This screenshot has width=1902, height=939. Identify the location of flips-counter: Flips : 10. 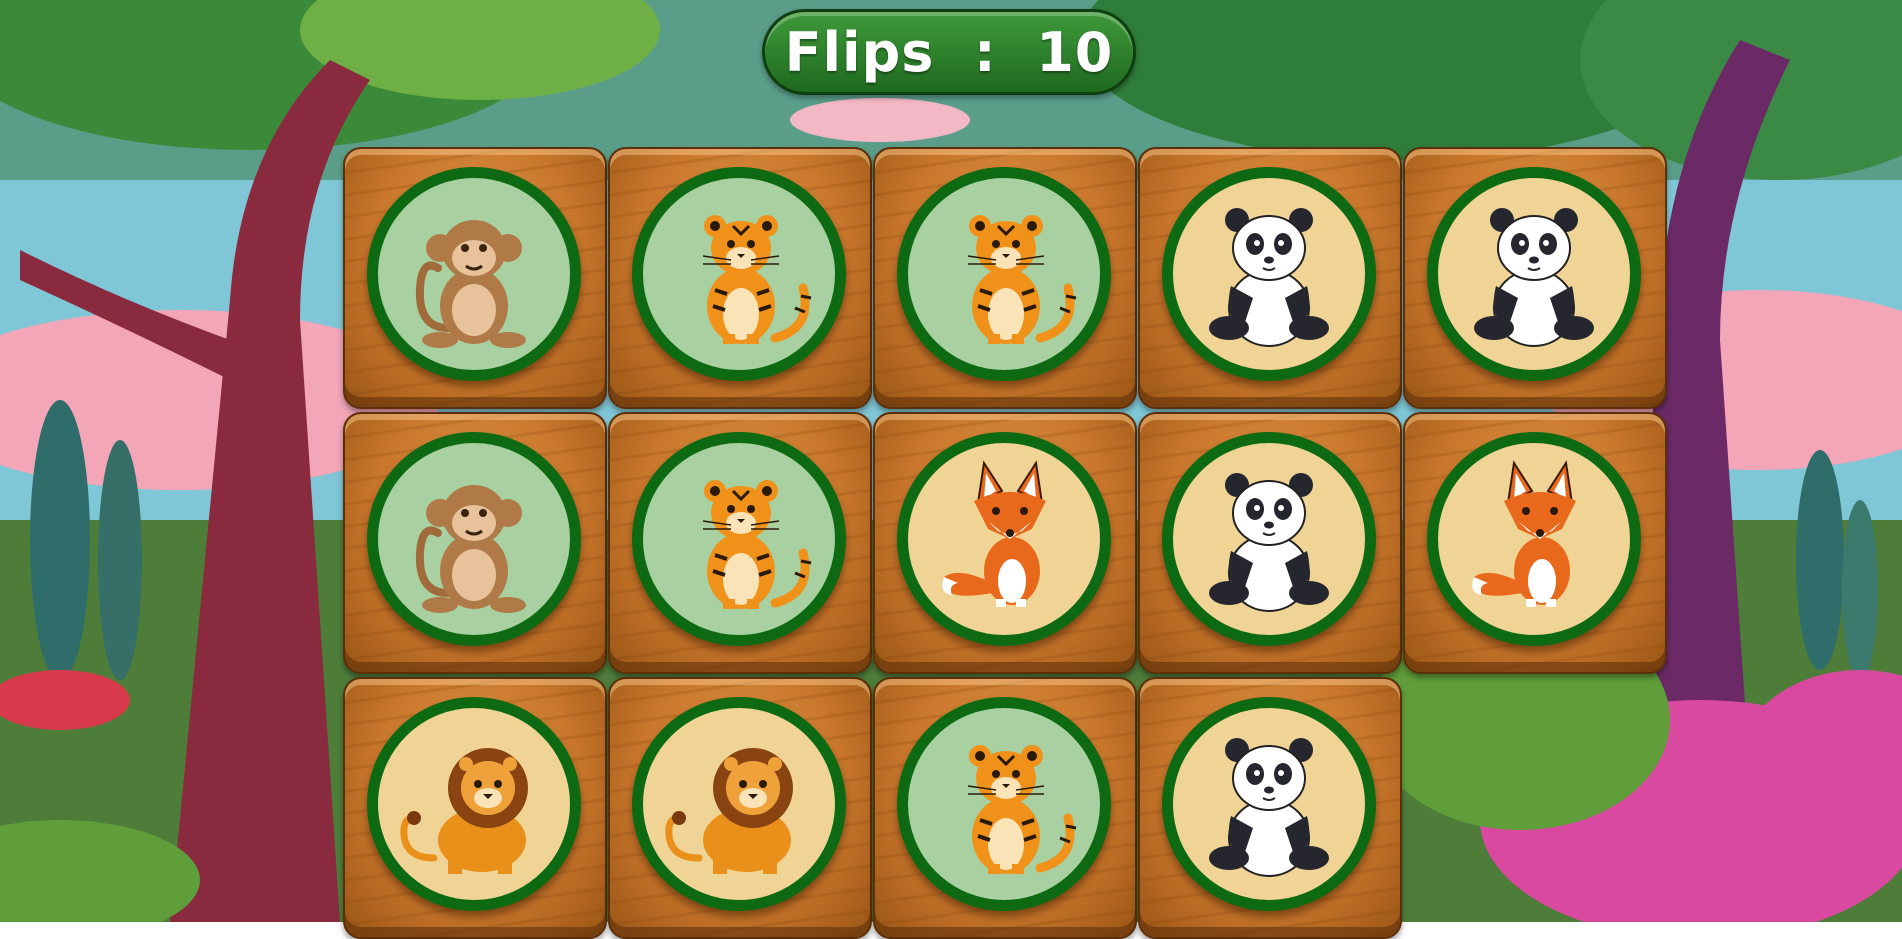
(949, 52).